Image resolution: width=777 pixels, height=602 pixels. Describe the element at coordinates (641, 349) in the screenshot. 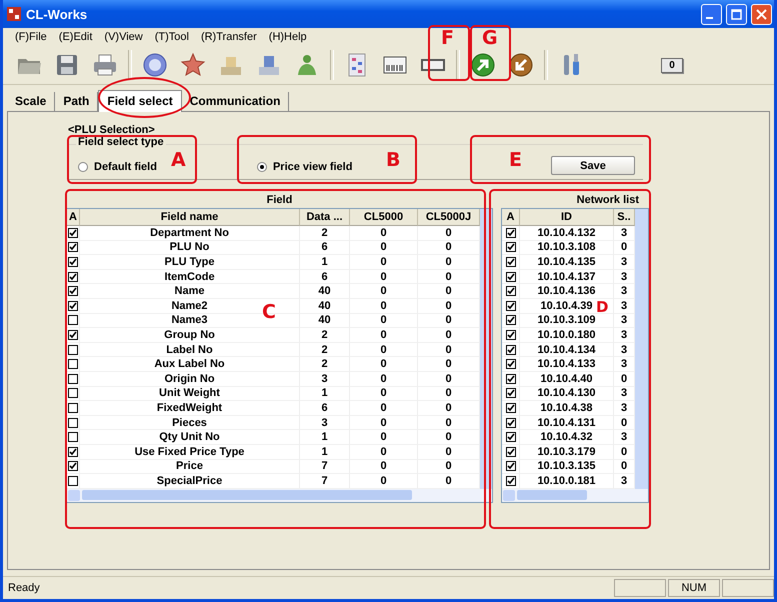

I see `vertical-scrollbar` at that location.